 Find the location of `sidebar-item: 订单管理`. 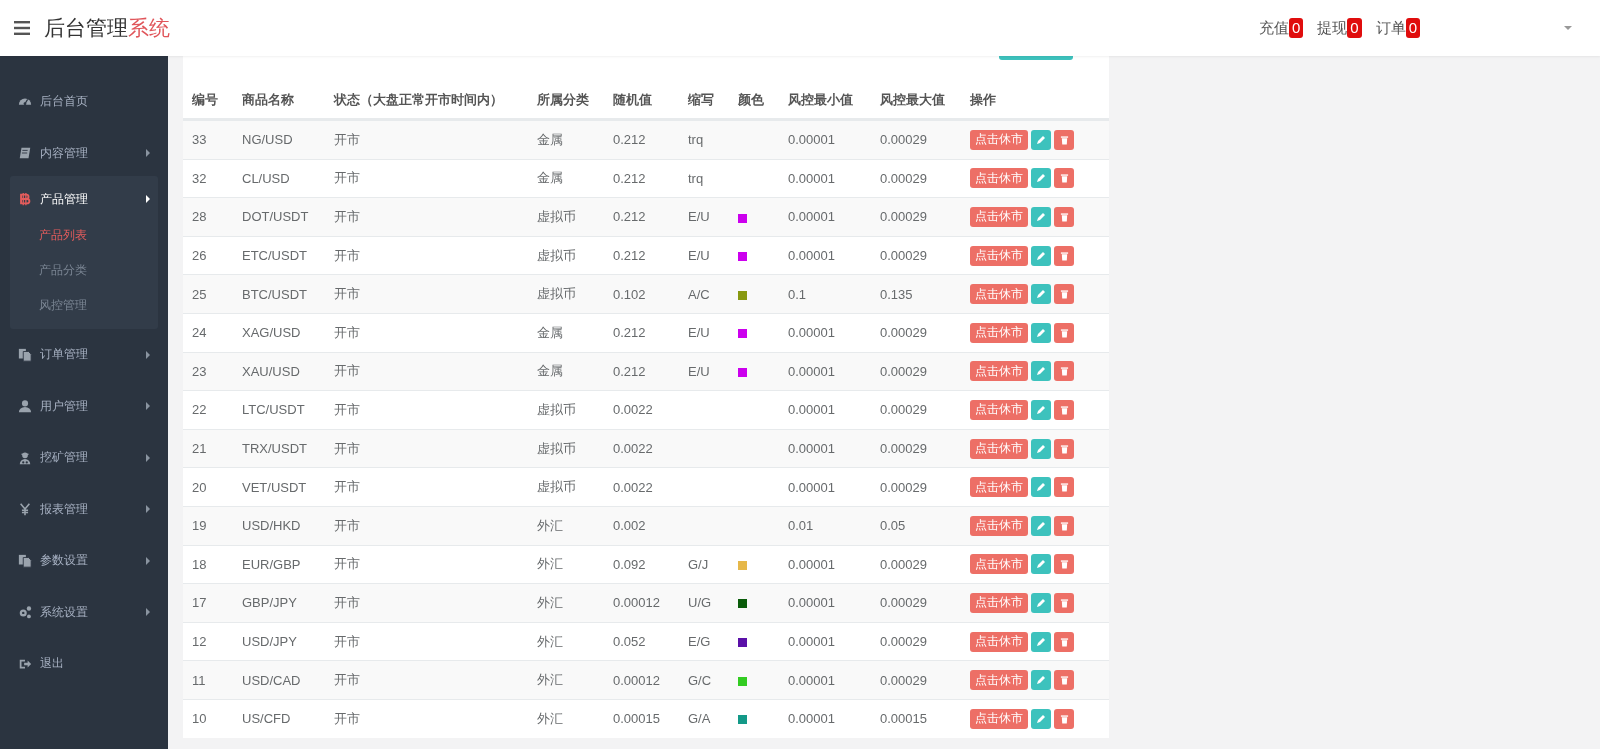

sidebar-item: 订单管理 is located at coordinates (93, 355).